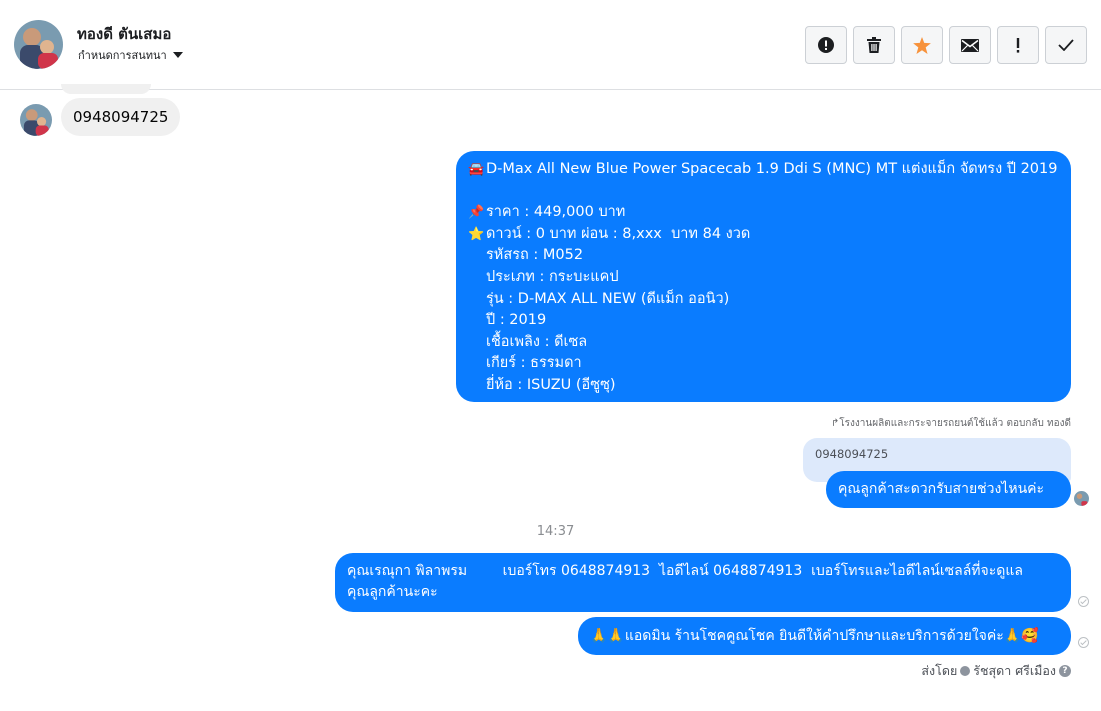 The height and width of the screenshot is (711, 1101). I want to click on listing-detail: ยี่ห้อ : ISUZU (อีซูซุ), so click(551, 384).